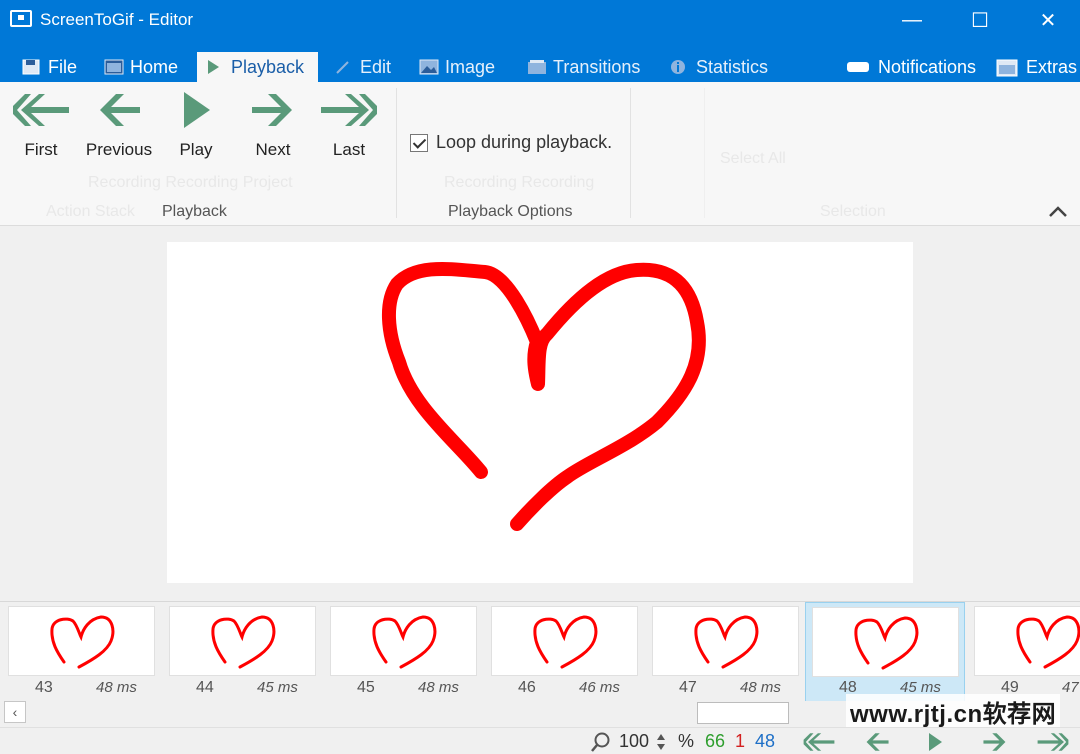 This screenshot has width=1080, height=754. What do you see at coordinates (117, 19) in the screenshot?
I see `window-title: ScreenToGif - Editor` at bounding box center [117, 19].